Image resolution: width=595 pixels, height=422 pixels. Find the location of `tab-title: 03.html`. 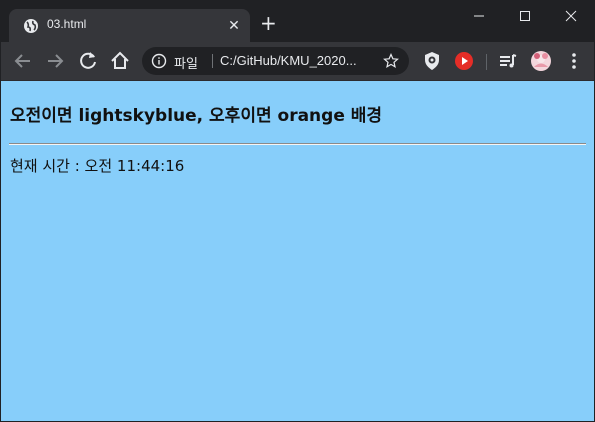

tab-title: 03.html is located at coordinates (67, 24).